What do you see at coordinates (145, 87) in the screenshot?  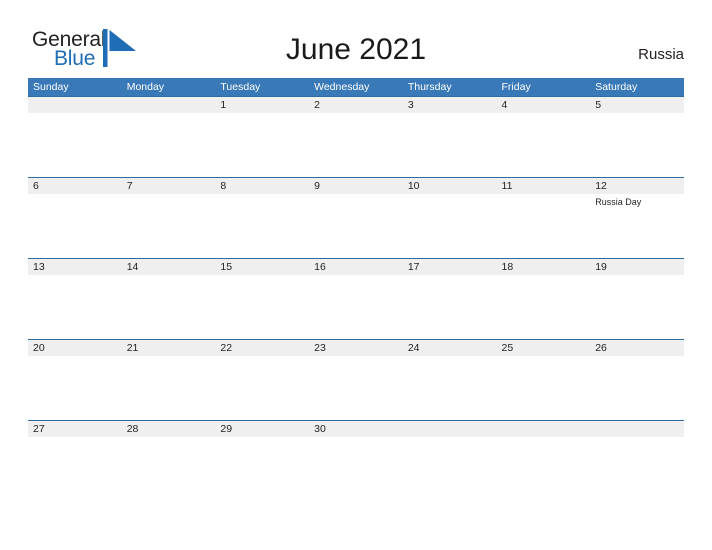 I see `weekday-header-monday: Monday` at bounding box center [145, 87].